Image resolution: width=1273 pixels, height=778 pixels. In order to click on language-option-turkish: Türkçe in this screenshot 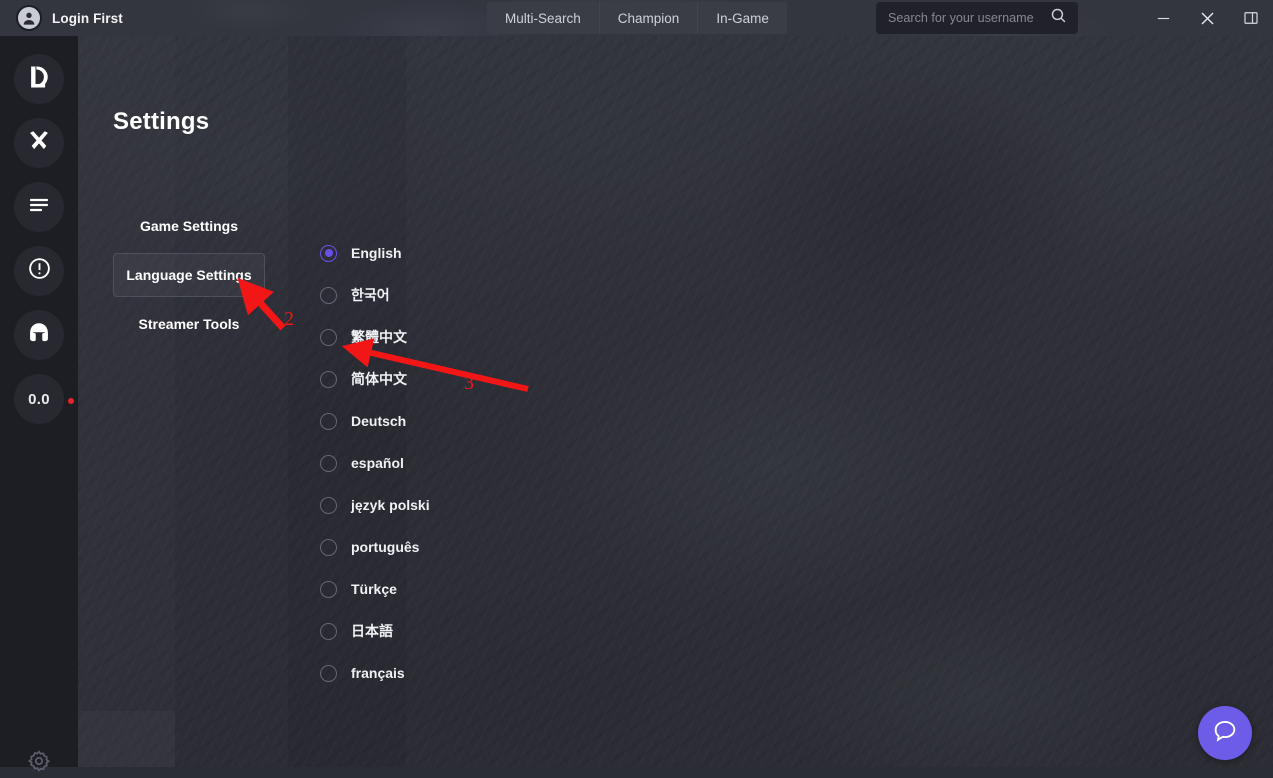, I will do `click(375, 589)`.